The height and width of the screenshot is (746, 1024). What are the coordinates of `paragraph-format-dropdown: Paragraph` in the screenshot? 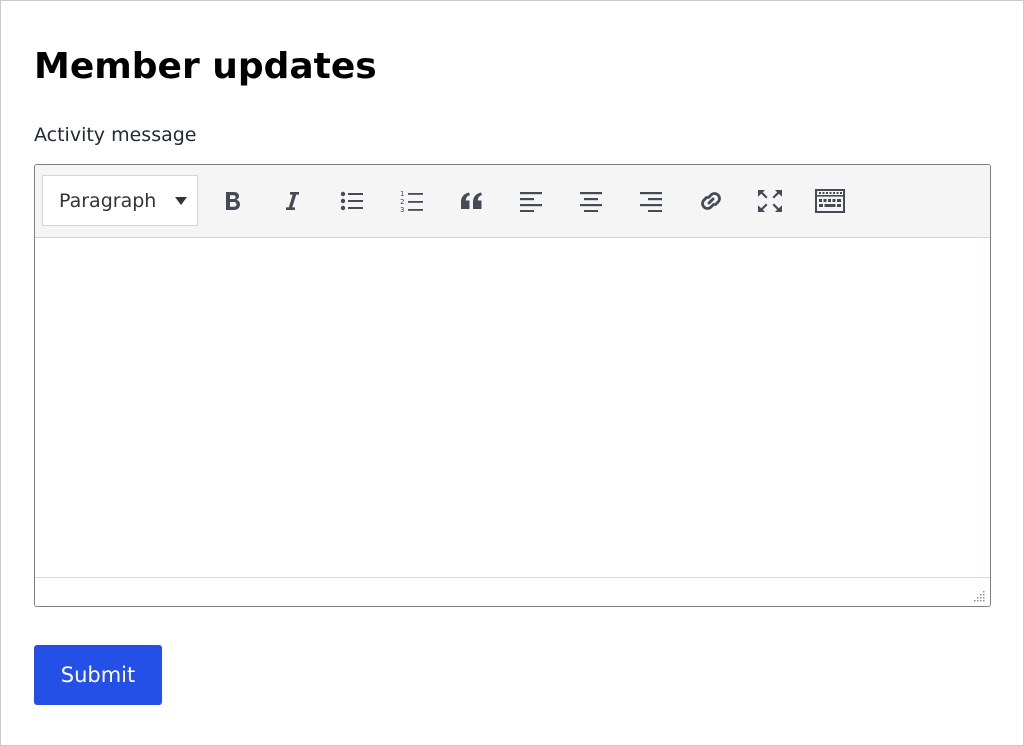 It's located at (120, 200).